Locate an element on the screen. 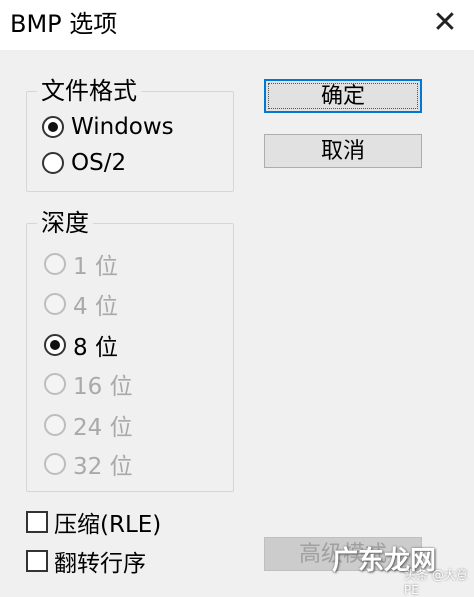  radio-depth-8: 8 位 is located at coordinates (81, 345).